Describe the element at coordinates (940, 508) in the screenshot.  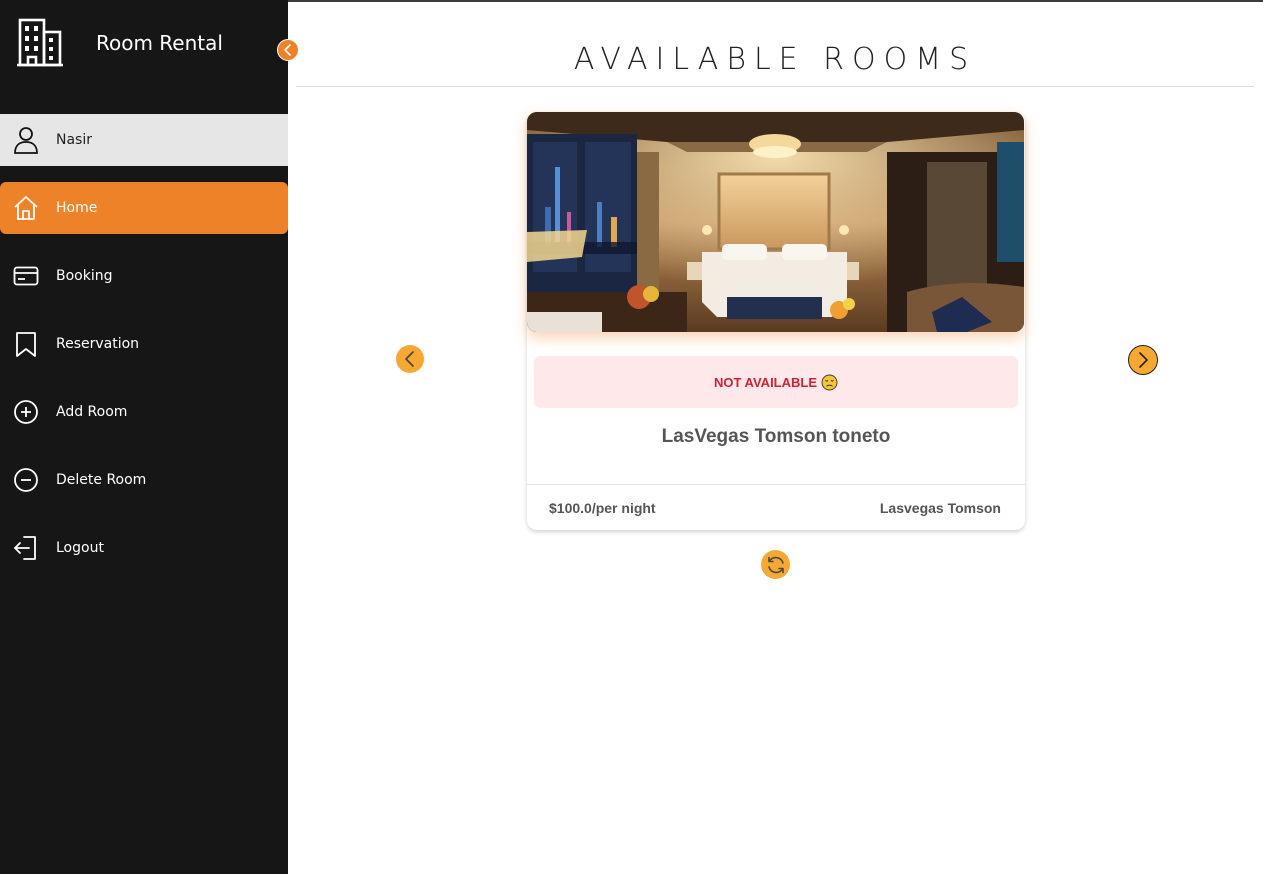
I see `room-location: Lasvegas Tomson` at that location.